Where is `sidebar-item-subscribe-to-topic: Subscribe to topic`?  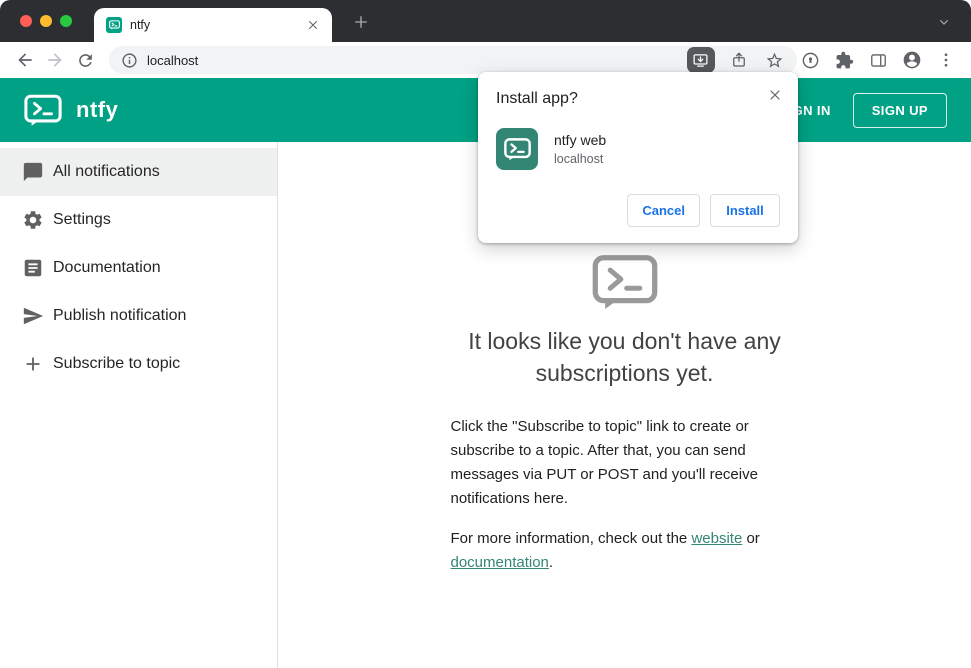
sidebar-item-subscribe-to-topic: Subscribe to topic is located at coordinates (138, 364).